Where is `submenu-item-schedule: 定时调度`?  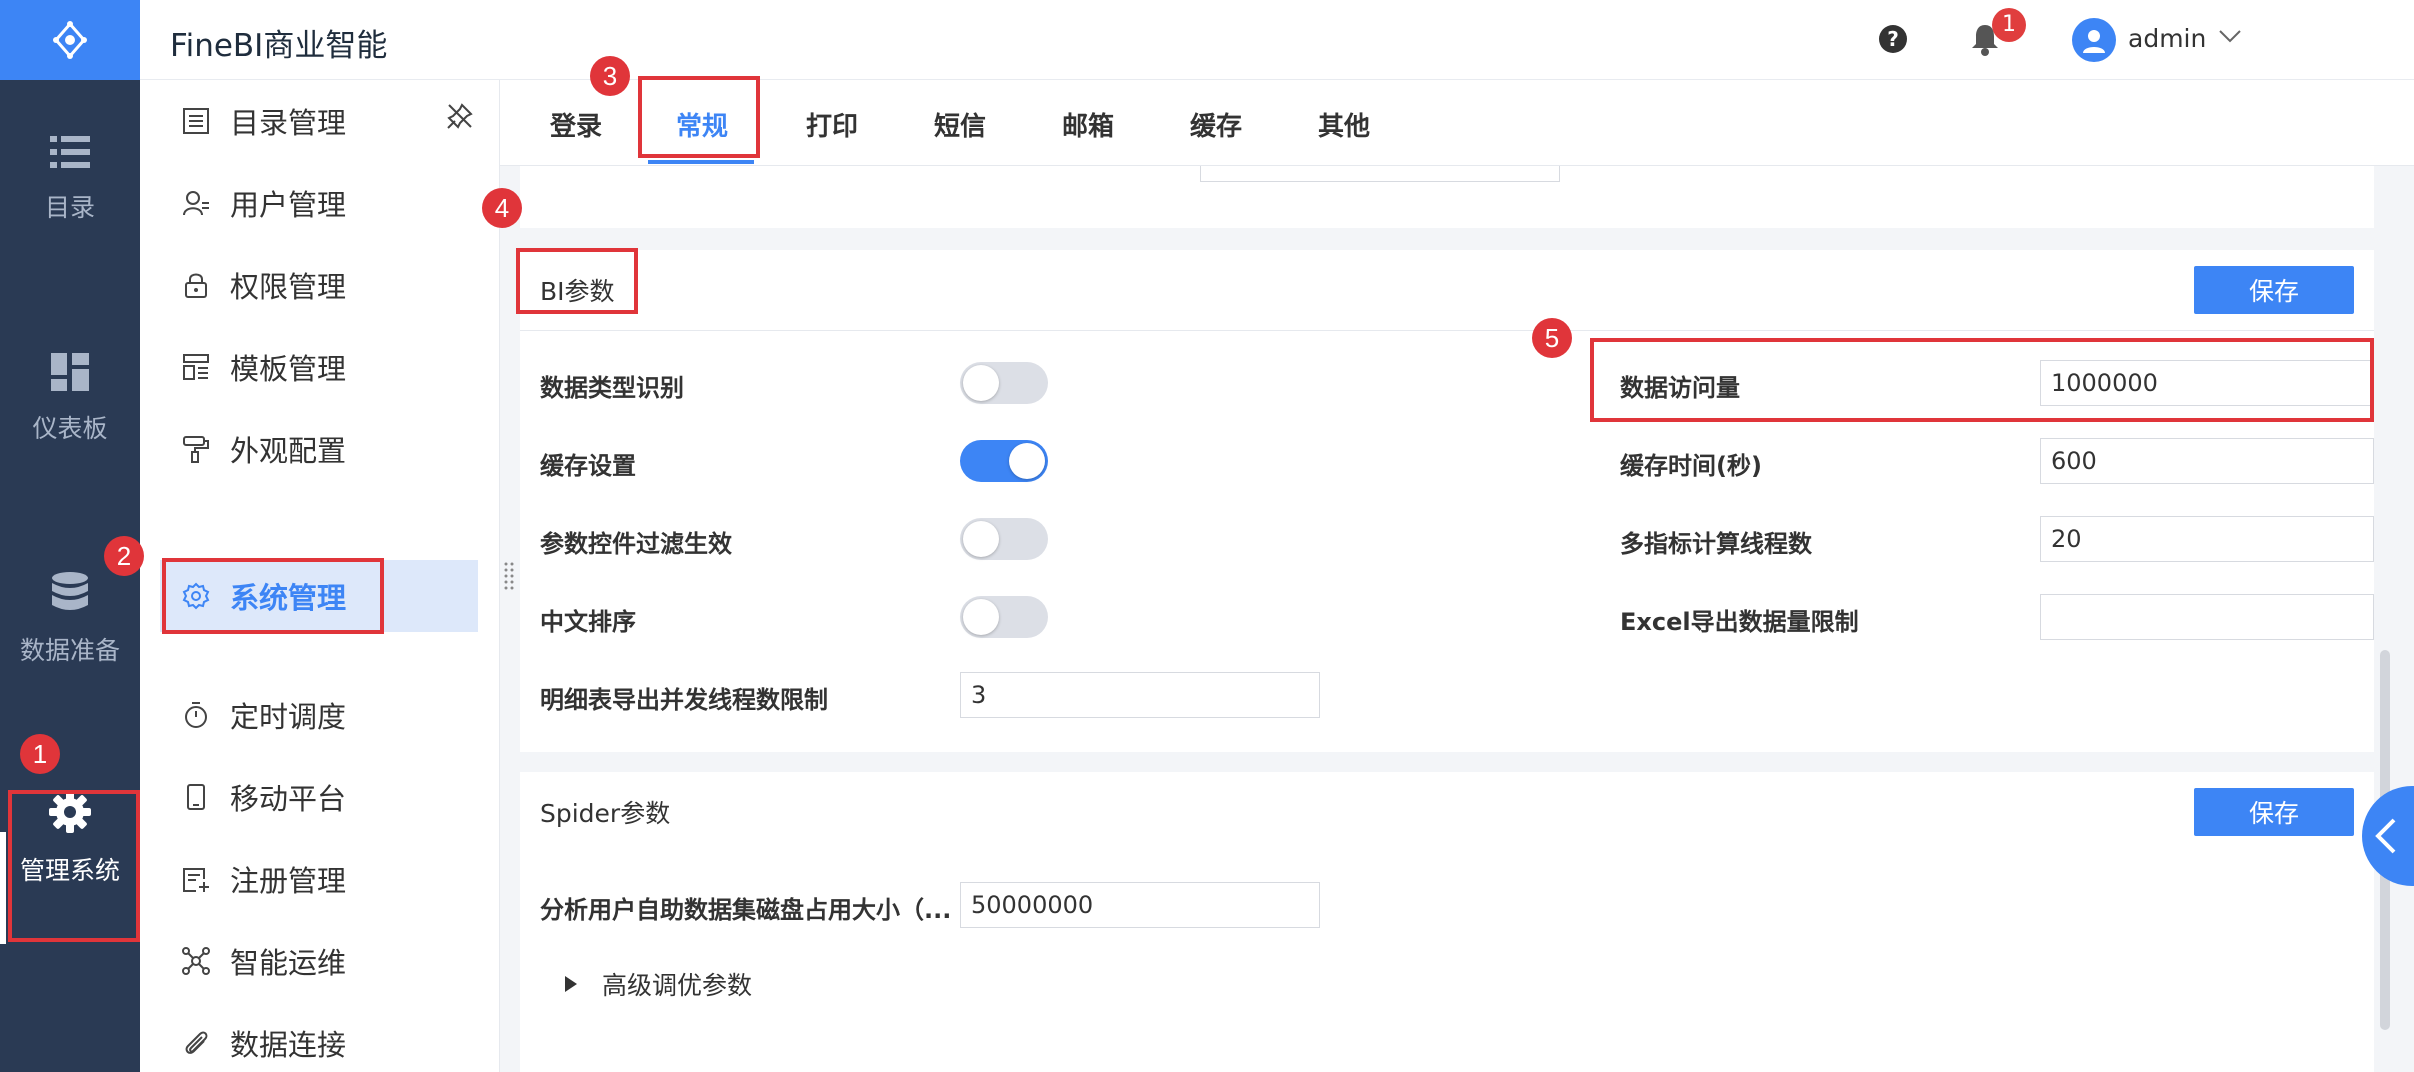
submenu-item-schedule: 定时调度 is located at coordinates (319, 715).